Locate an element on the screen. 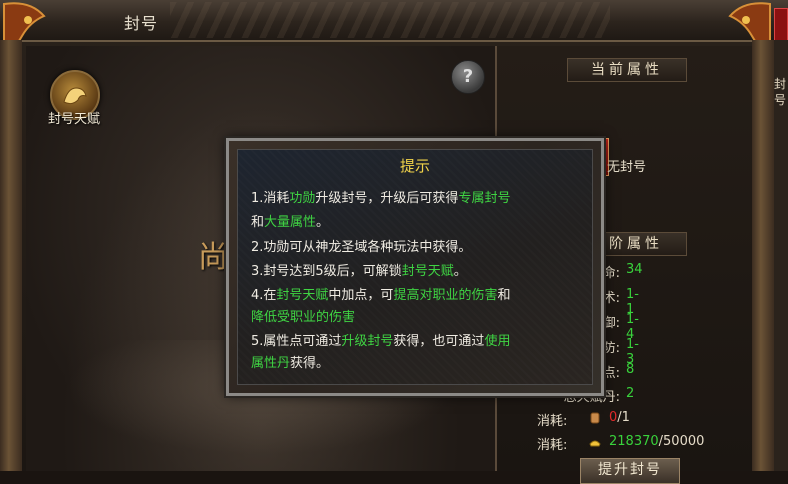 This screenshot has height=484, width=788. window-title: 封号 is located at coordinates (141, 23).